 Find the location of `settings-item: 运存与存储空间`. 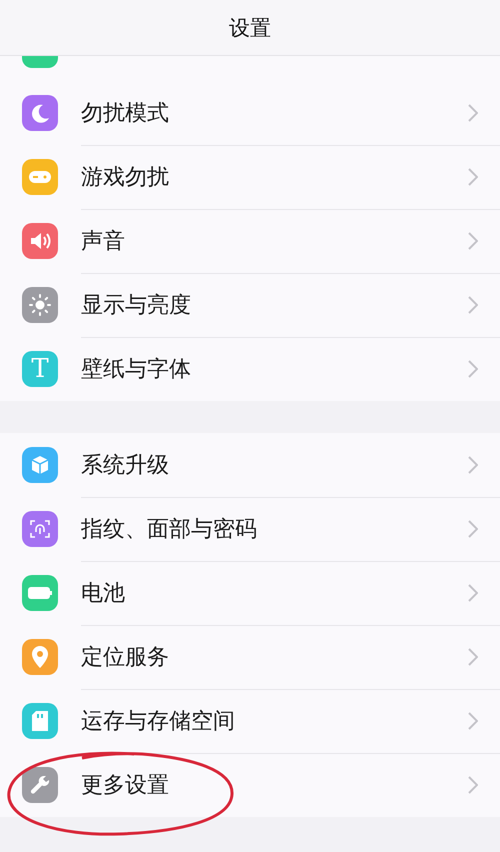

settings-item: 运存与存储空间 is located at coordinates (250, 721).